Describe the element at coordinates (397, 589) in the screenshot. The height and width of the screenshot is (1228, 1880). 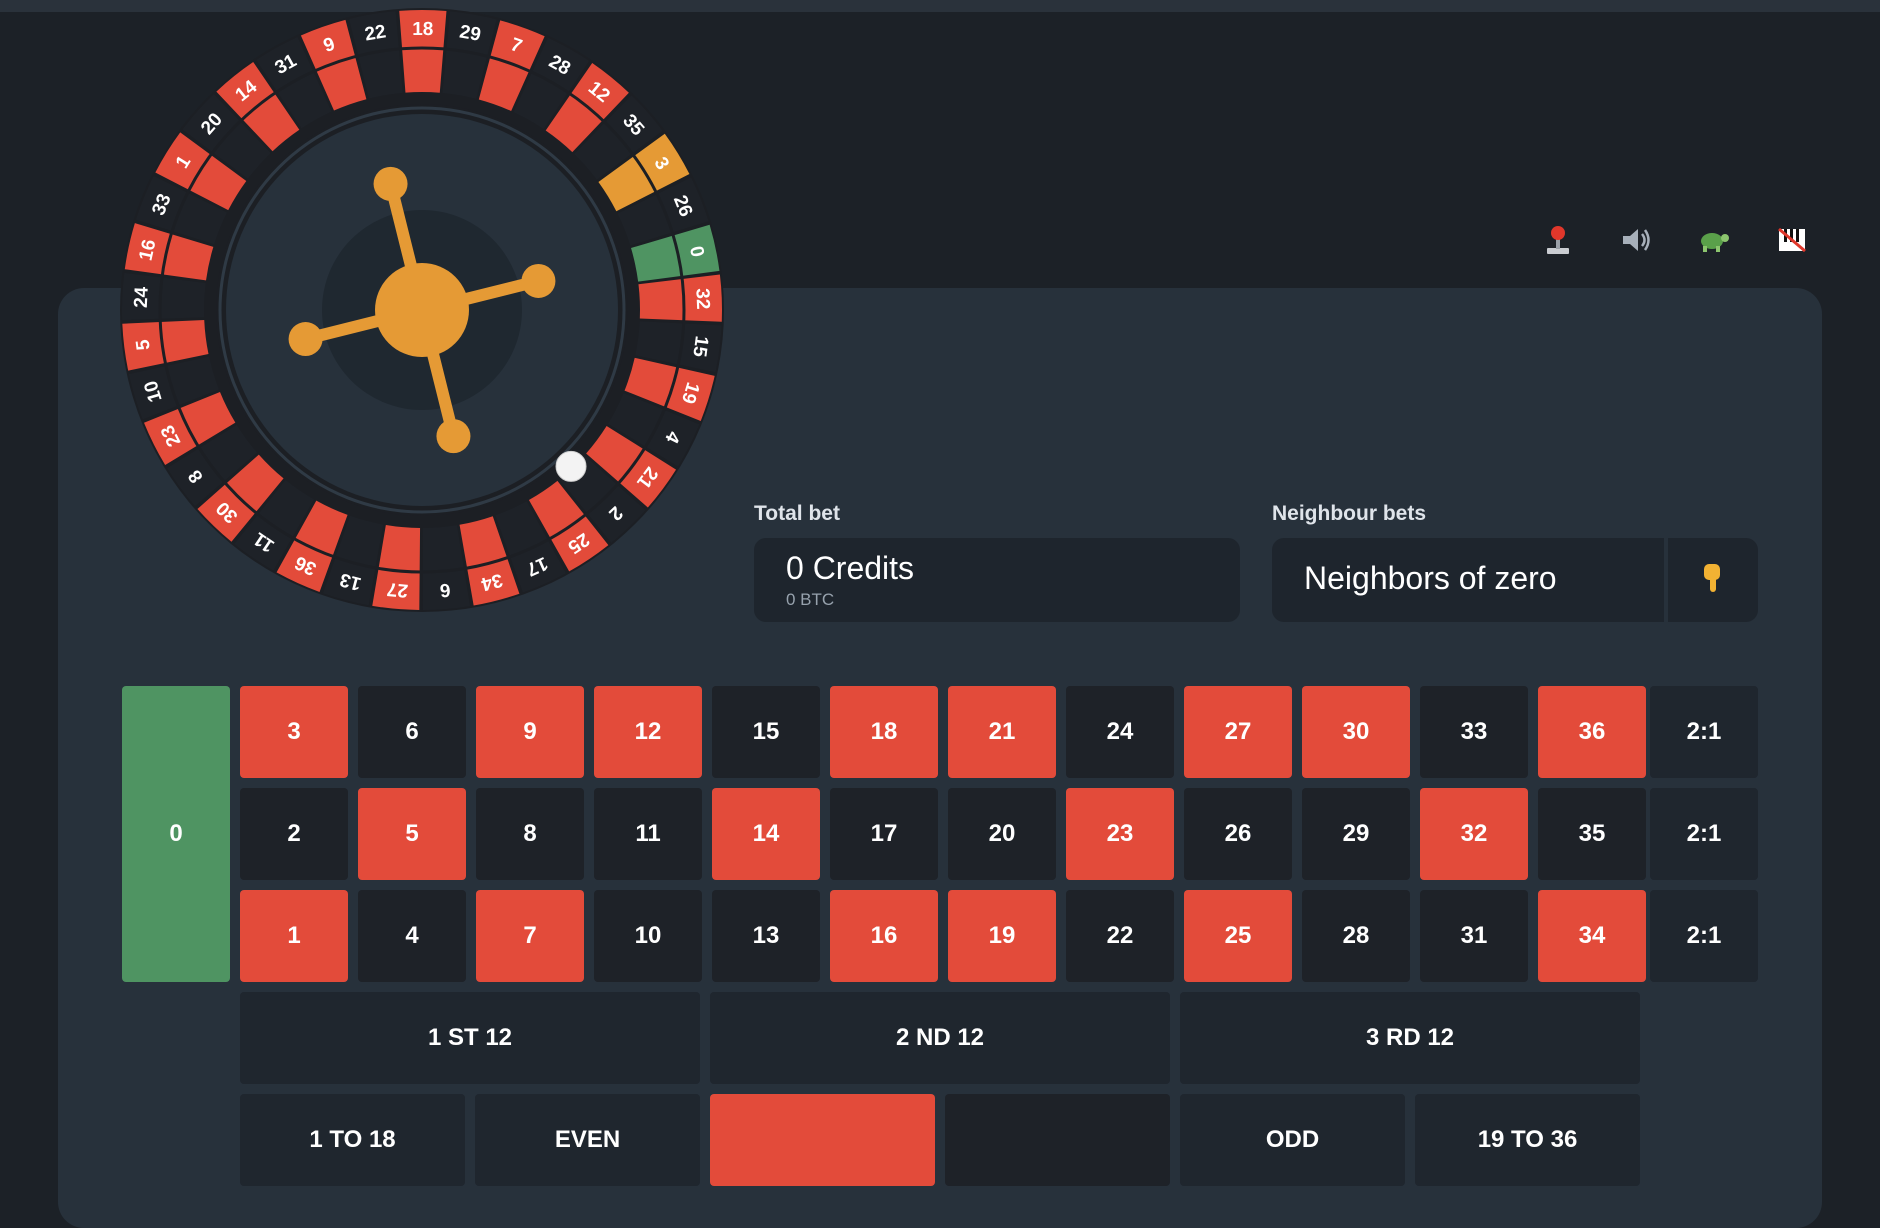
I see `wheel-number-27: 27` at that location.